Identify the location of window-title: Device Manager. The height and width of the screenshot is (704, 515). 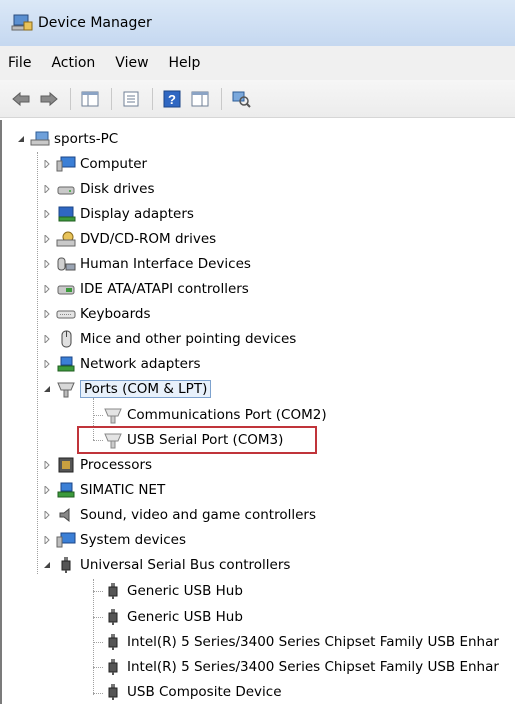
(95, 23).